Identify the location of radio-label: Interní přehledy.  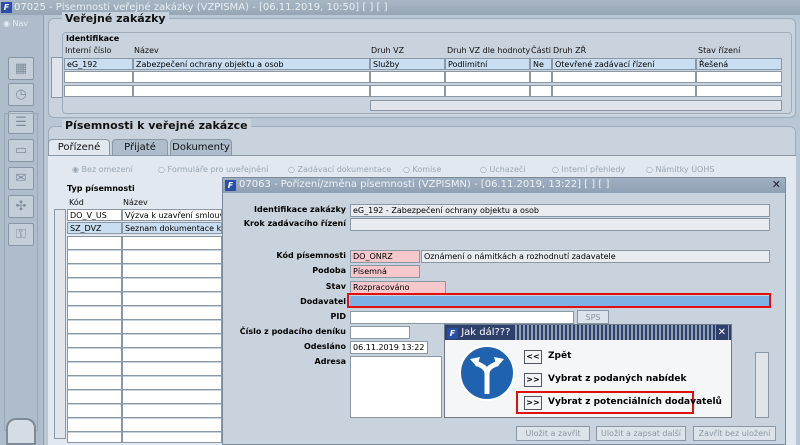
(593, 169).